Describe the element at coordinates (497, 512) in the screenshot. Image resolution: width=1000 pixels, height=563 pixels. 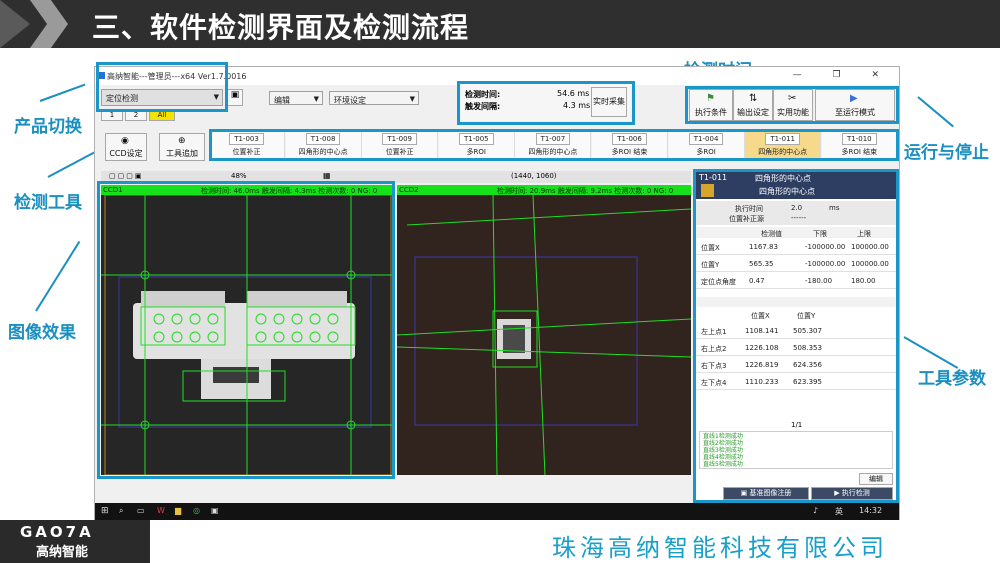
I see `taskbar: ⊞ ⌕ ▭ W ▆ ◎ ▣ ♪ 英 14:32` at that location.